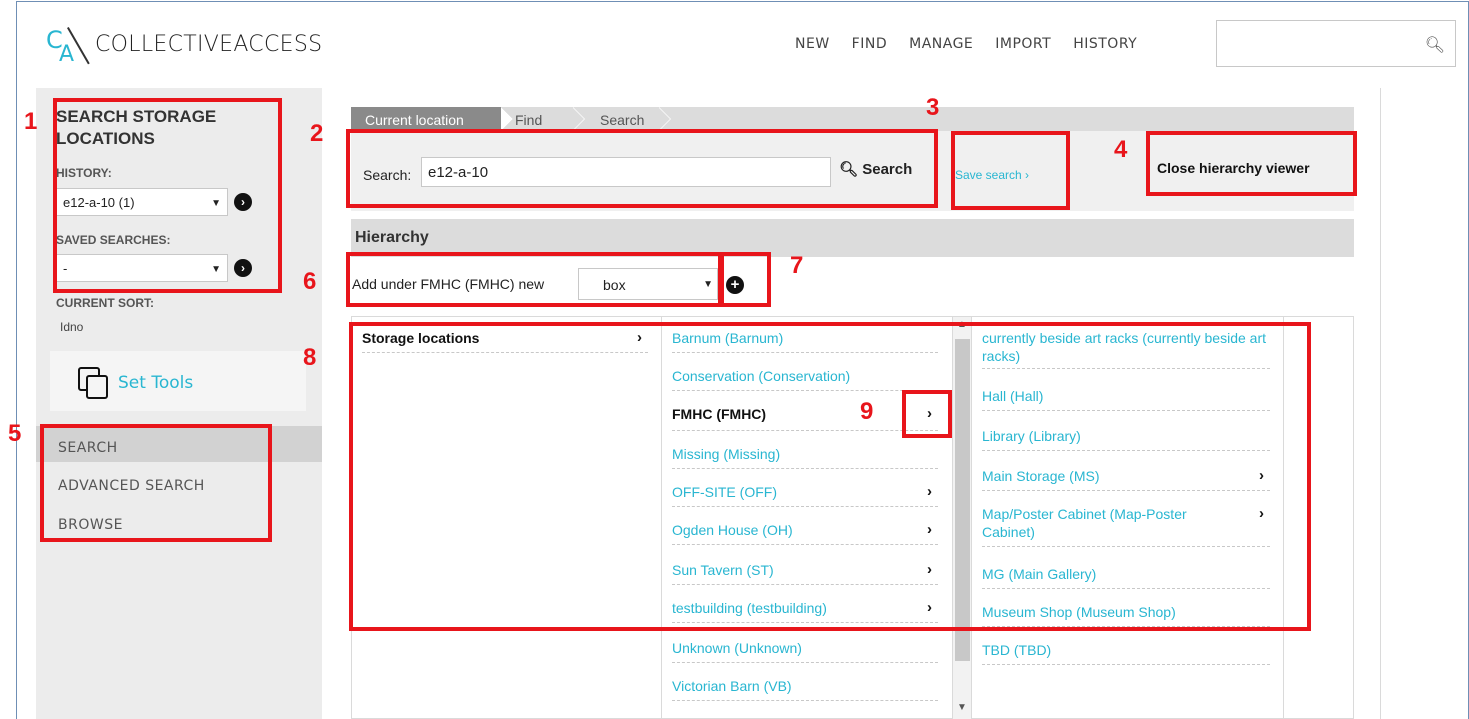 The width and height of the screenshot is (1469, 719). Describe the element at coordinates (941, 44) in the screenshot. I see `nav-manage: MANAGE` at that location.